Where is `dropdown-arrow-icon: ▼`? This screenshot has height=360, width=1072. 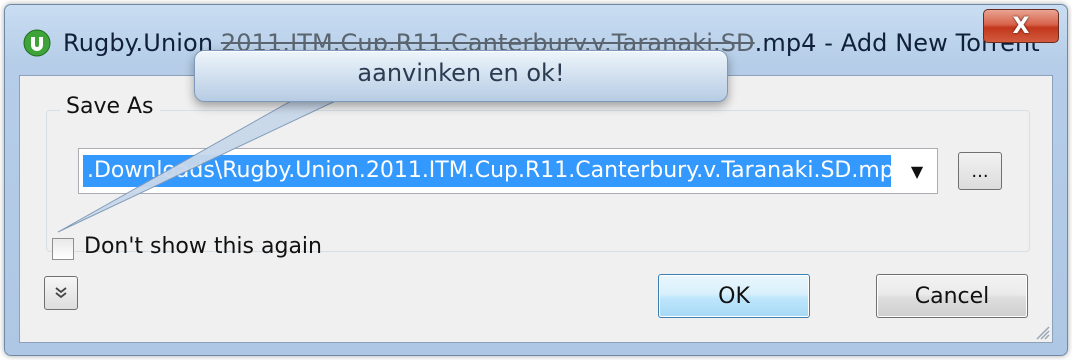 dropdown-arrow-icon: ▼ is located at coordinates (917, 171).